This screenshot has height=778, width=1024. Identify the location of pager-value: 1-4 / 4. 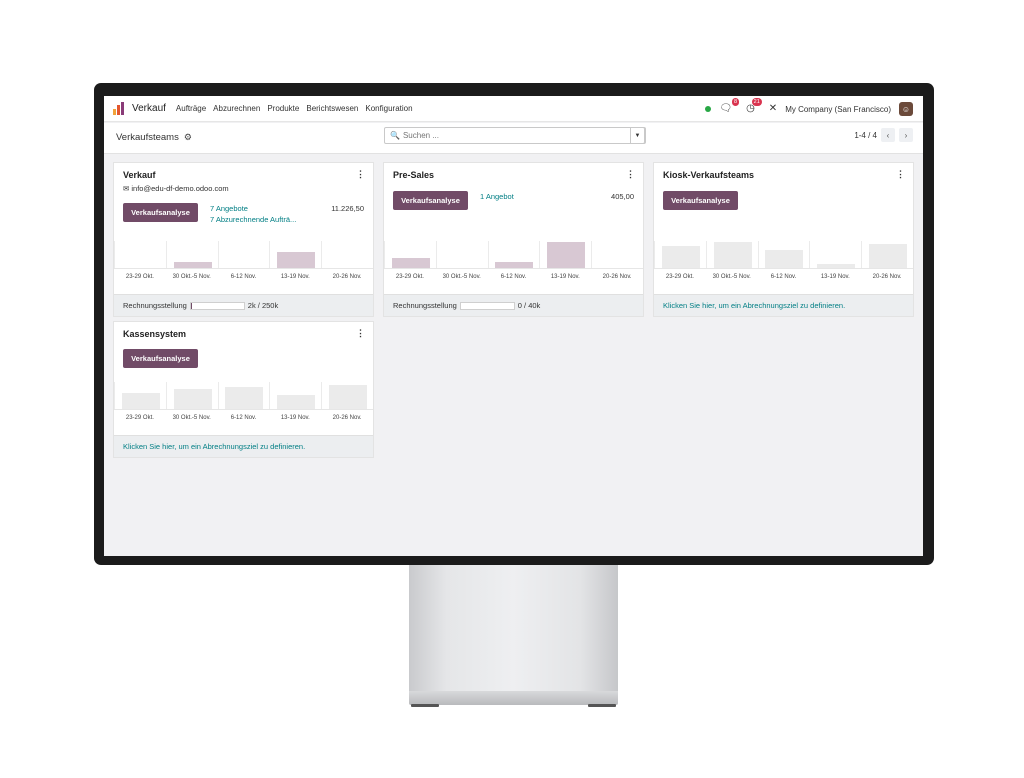
(865, 135).